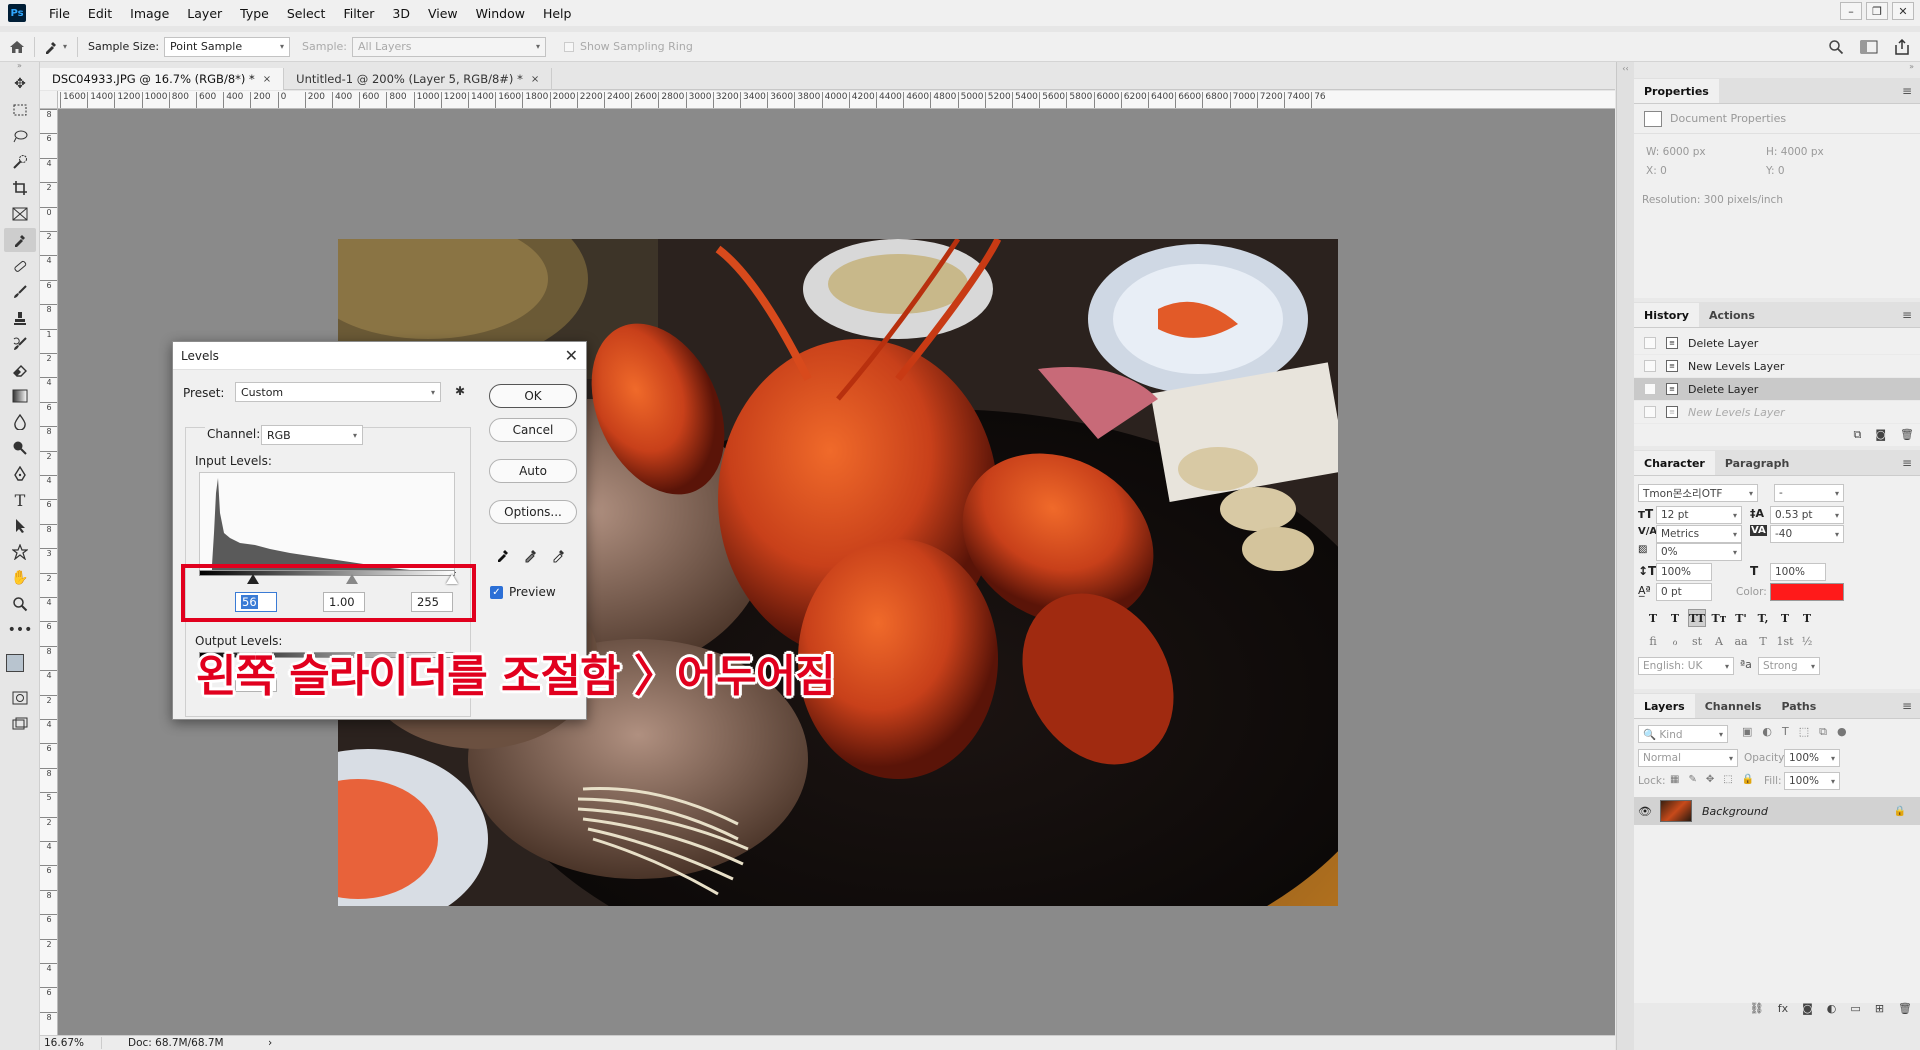  I want to click on opentype-feature-button: A, so click(1719, 641).